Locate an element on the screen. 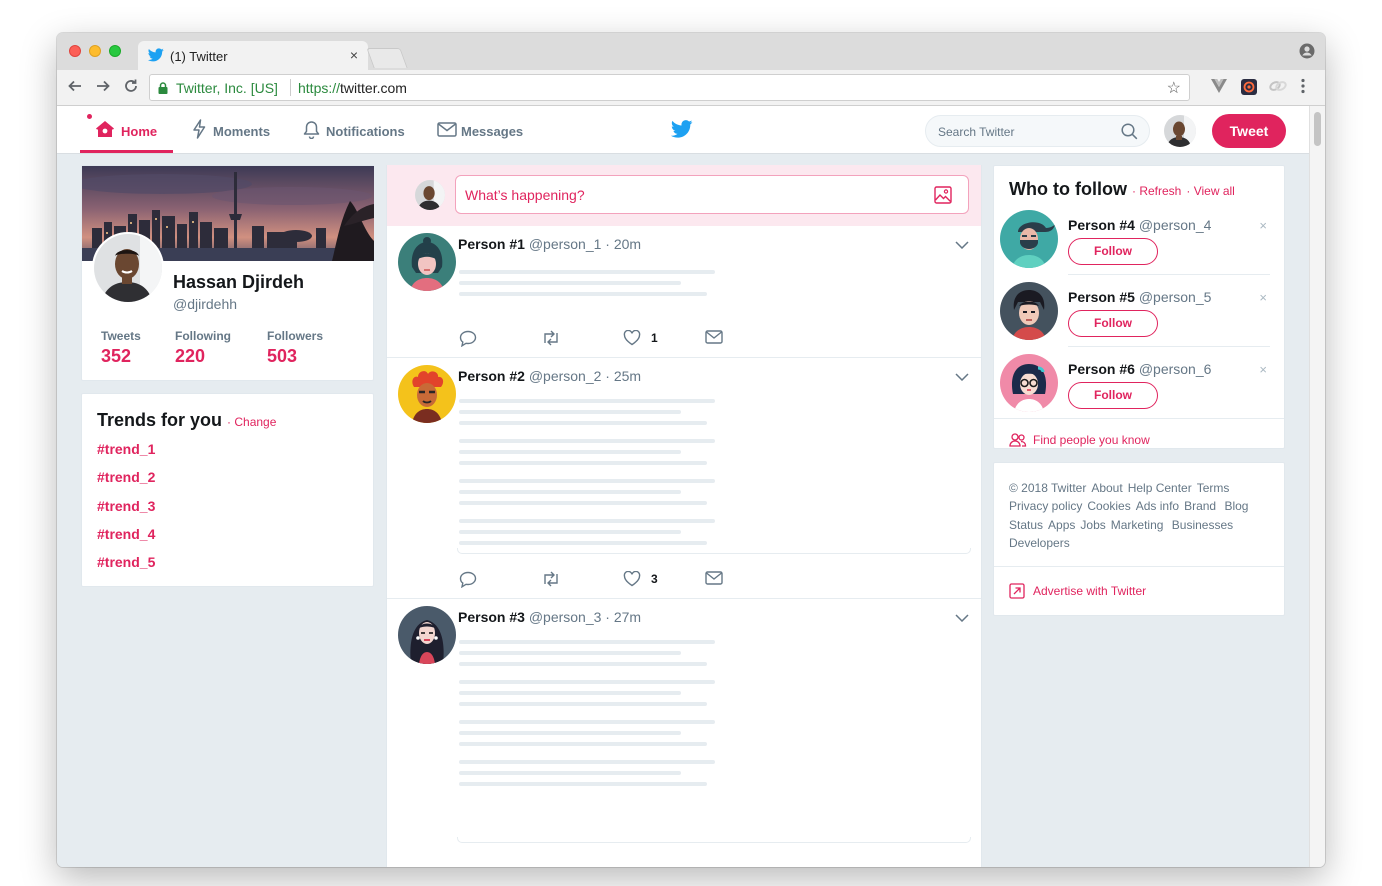 This screenshot has height=886, width=1382. follow-suggestion: Person #4 @person_4 × Follow is located at coordinates (1139, 246).